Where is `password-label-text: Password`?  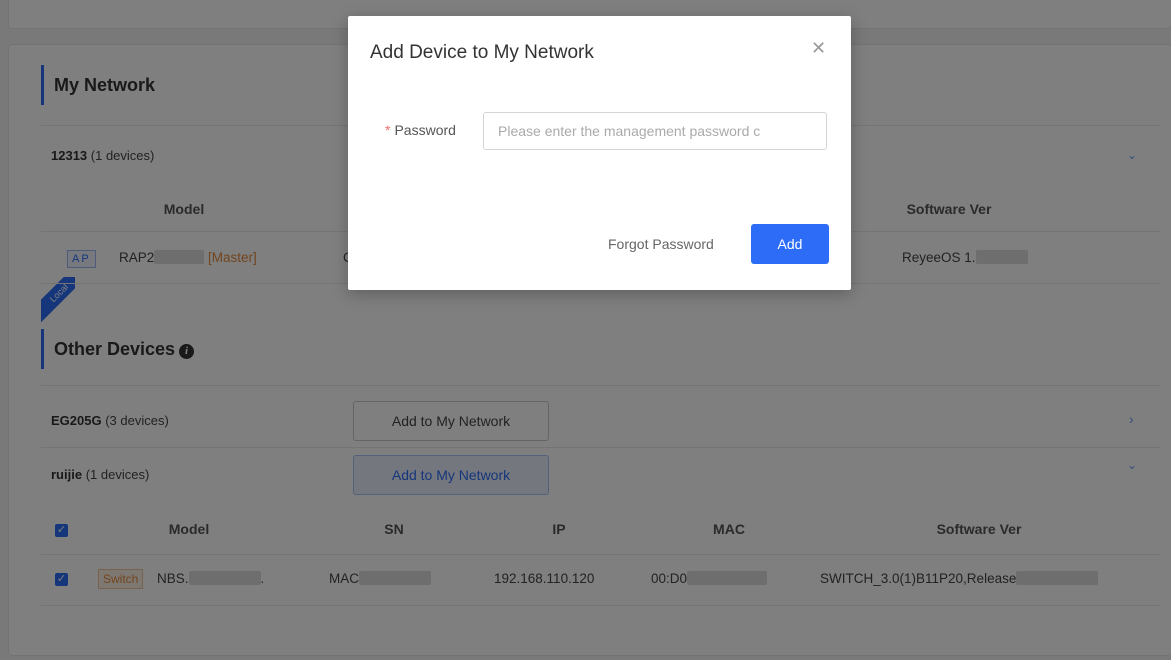
password-label-text: Password is located at coordinates (425, 130).